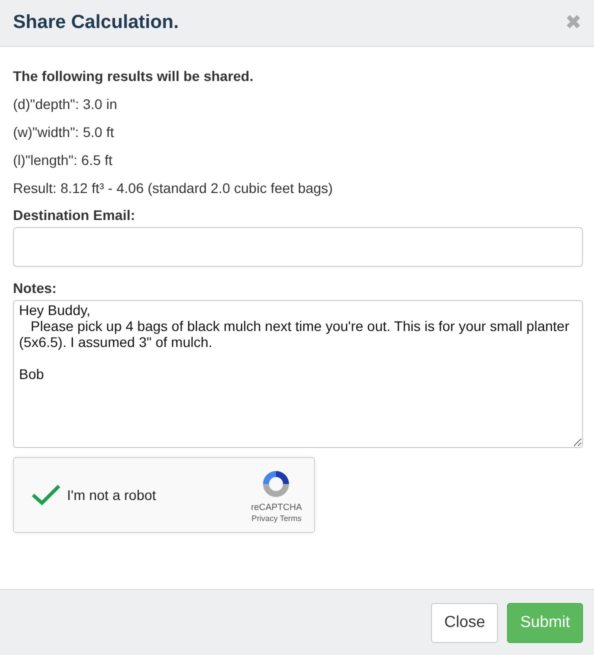  I want to click on email-label: Destination Email:, so click(74, 215).